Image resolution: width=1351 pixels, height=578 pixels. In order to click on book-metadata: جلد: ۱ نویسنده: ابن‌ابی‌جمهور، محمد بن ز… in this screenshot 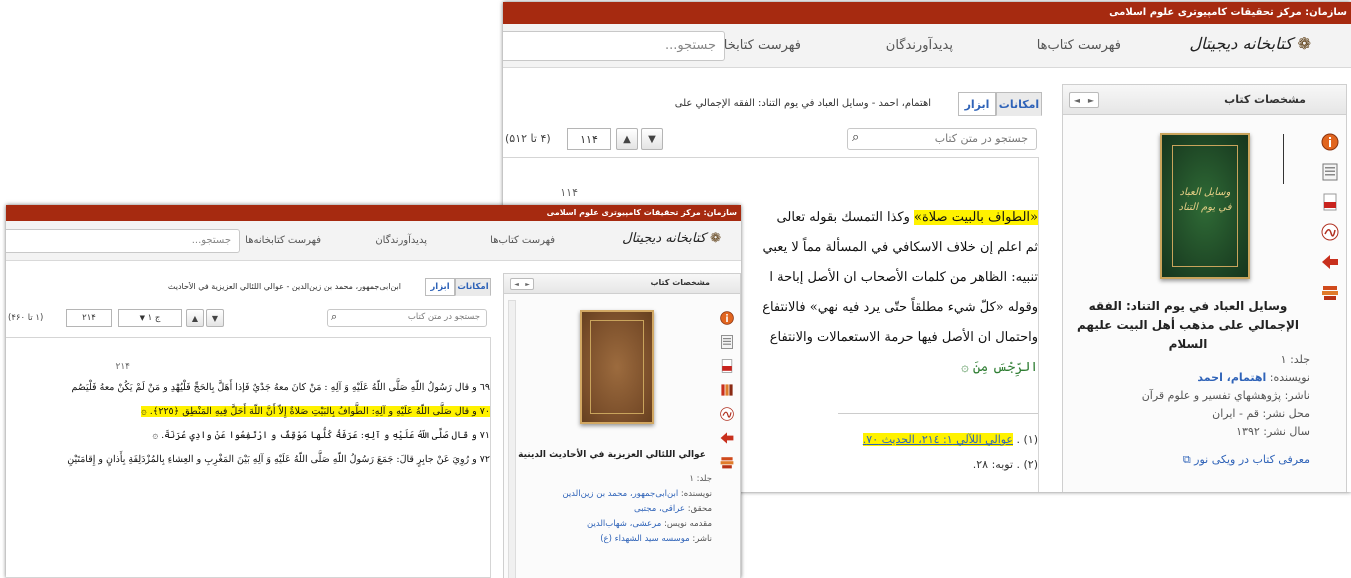, I will do `click(637, 509)`.